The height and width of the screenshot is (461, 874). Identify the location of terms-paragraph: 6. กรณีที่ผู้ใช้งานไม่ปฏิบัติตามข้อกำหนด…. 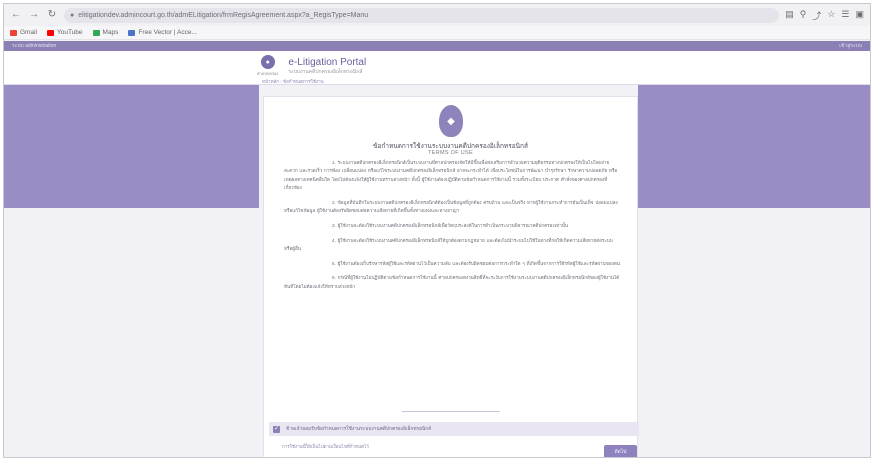
(452, 282).